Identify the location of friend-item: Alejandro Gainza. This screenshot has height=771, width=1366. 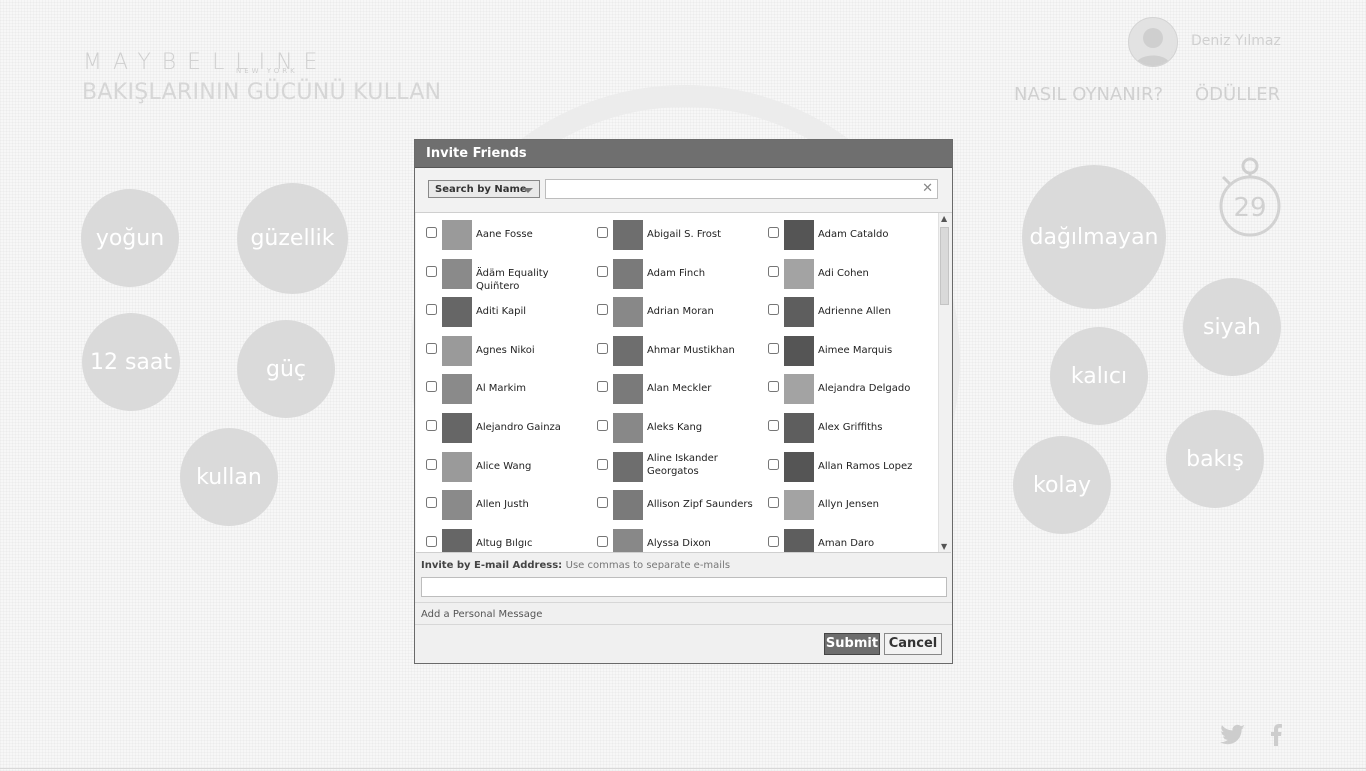
(501, 426).